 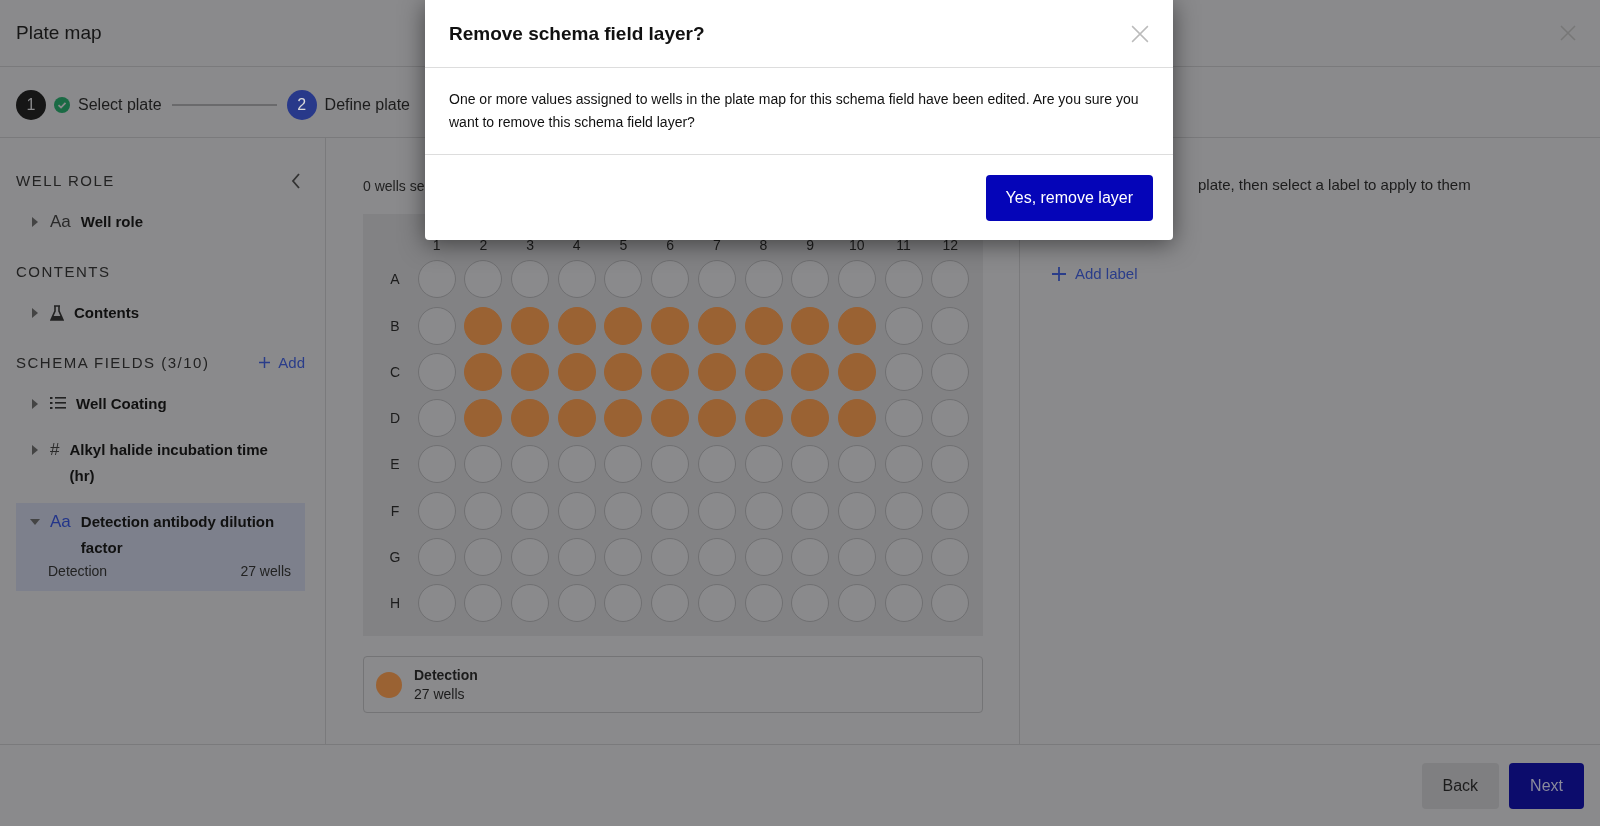 What do you see at coordinates (1460, 785) in the screenshot?
I see `back-button: Back` at bounding box center [1460, 785].